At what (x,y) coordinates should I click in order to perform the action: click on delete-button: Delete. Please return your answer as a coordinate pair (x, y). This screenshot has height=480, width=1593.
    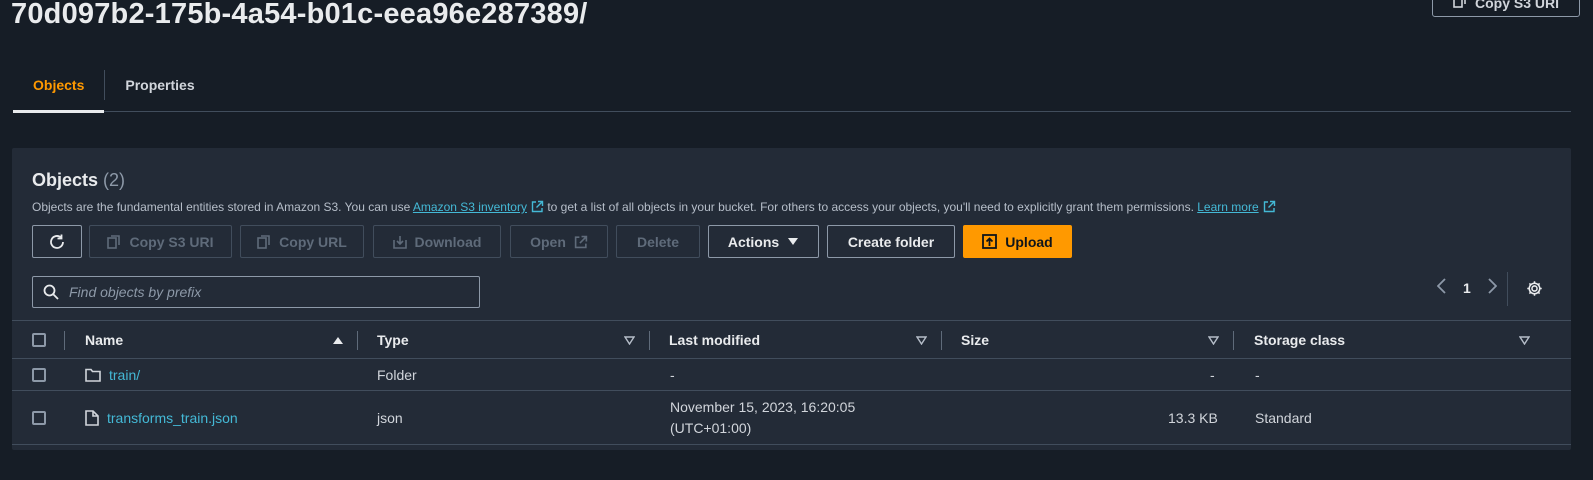
    Looking at the image, I should click on (658, 241).